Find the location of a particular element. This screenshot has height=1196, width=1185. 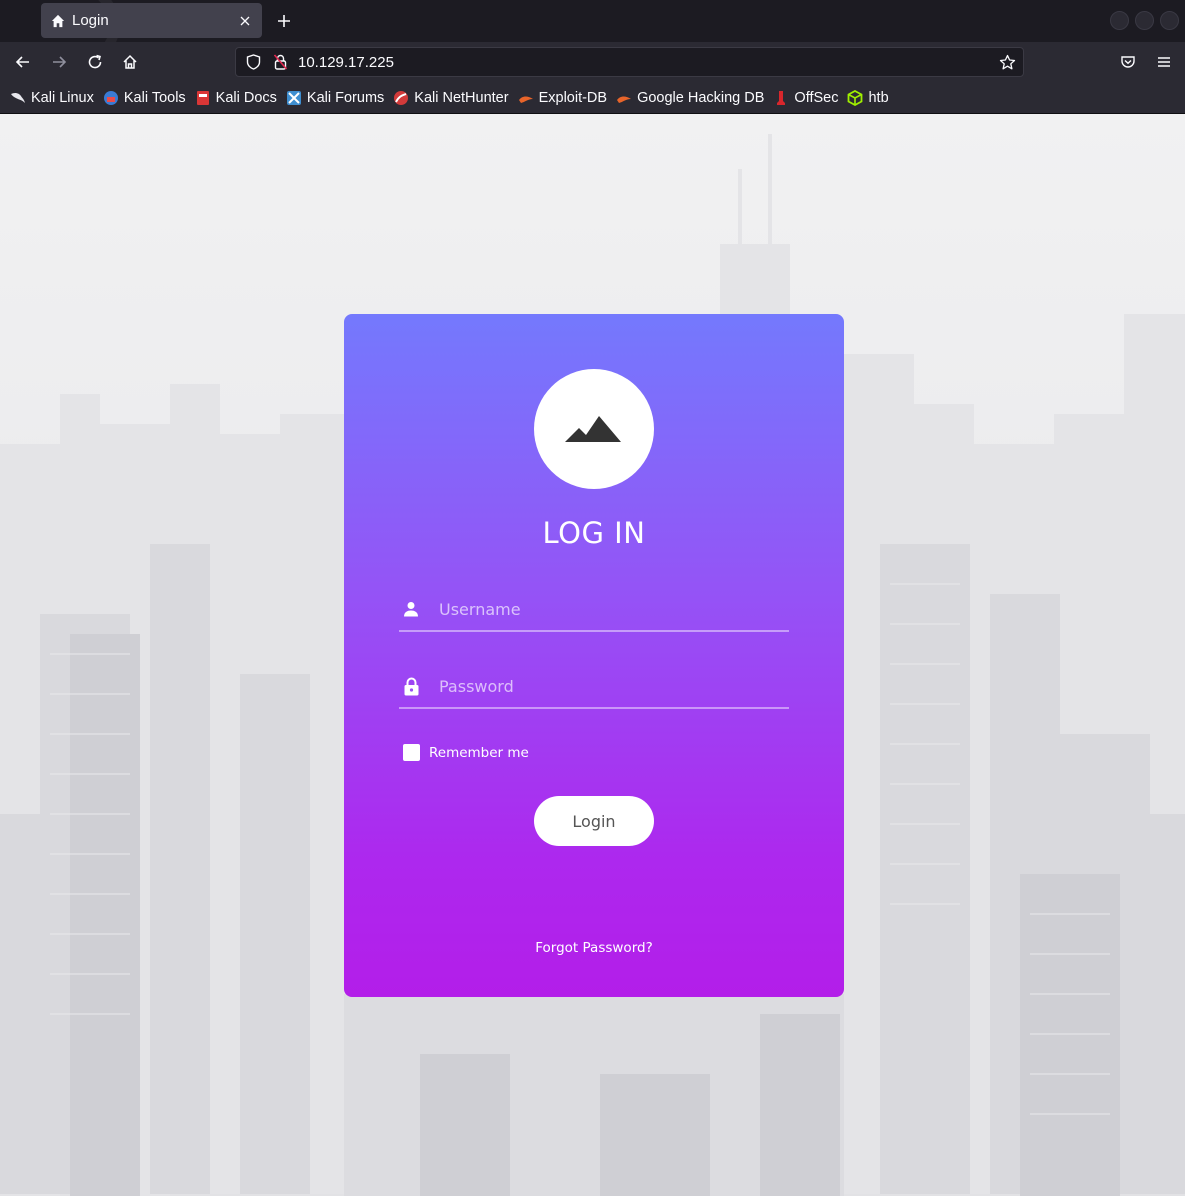

arrow-left-icon is located at coordinates (22, 62).